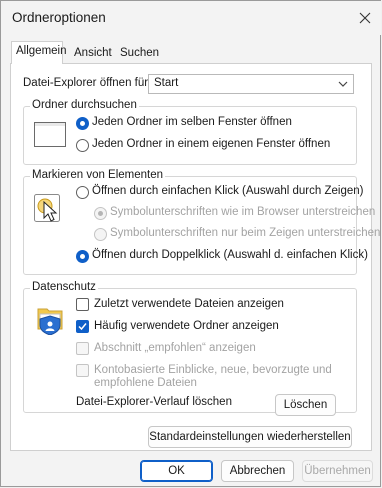  I want to click on title-bar: Ordneroptionen, so click(191, 18).